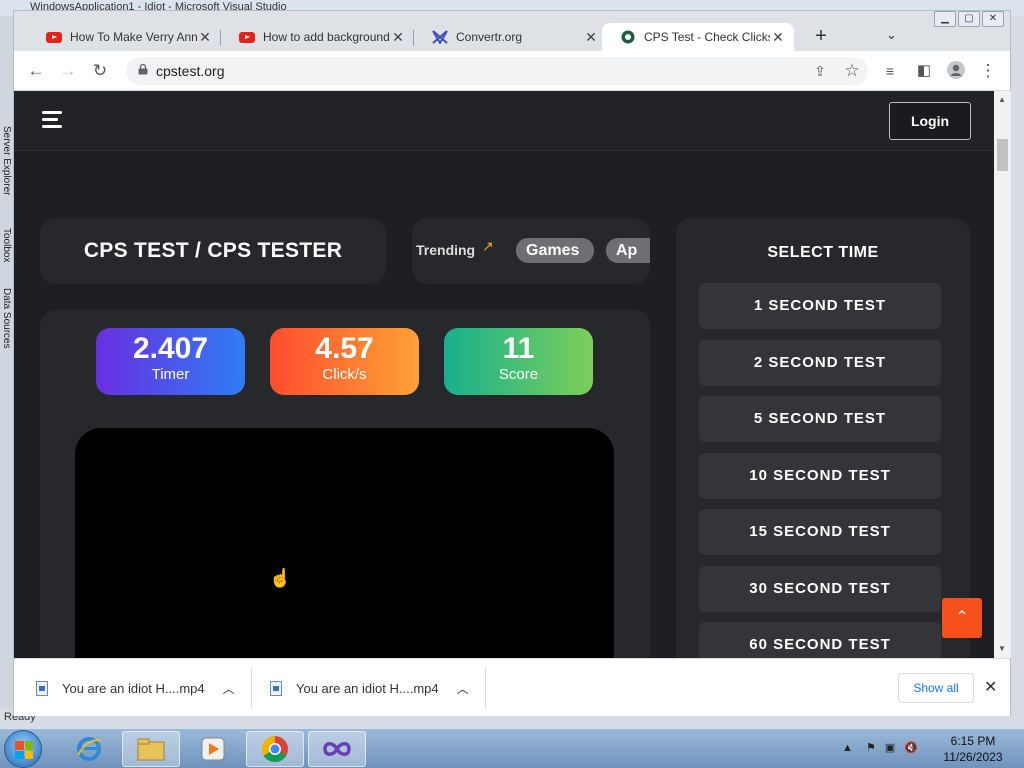 The height and width of the screenshot is (768, 1024). I want to click on window-controls: ▁ ▢ ✕, so click(969, 19).